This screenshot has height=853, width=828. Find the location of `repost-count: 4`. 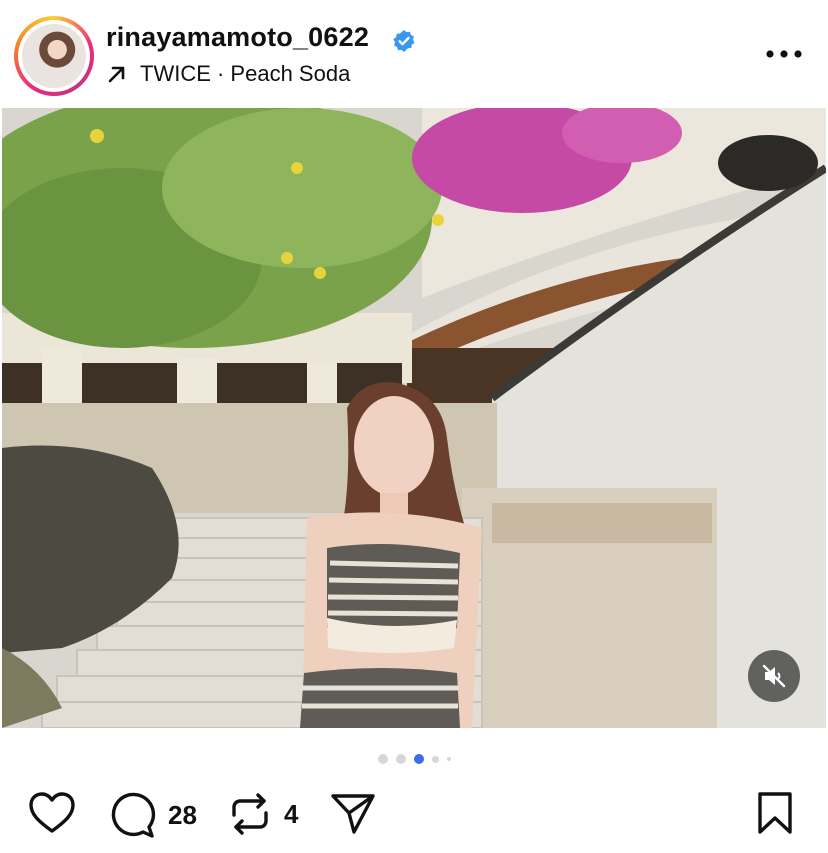

repost-count: 4 is located at coordinates (291, 813).